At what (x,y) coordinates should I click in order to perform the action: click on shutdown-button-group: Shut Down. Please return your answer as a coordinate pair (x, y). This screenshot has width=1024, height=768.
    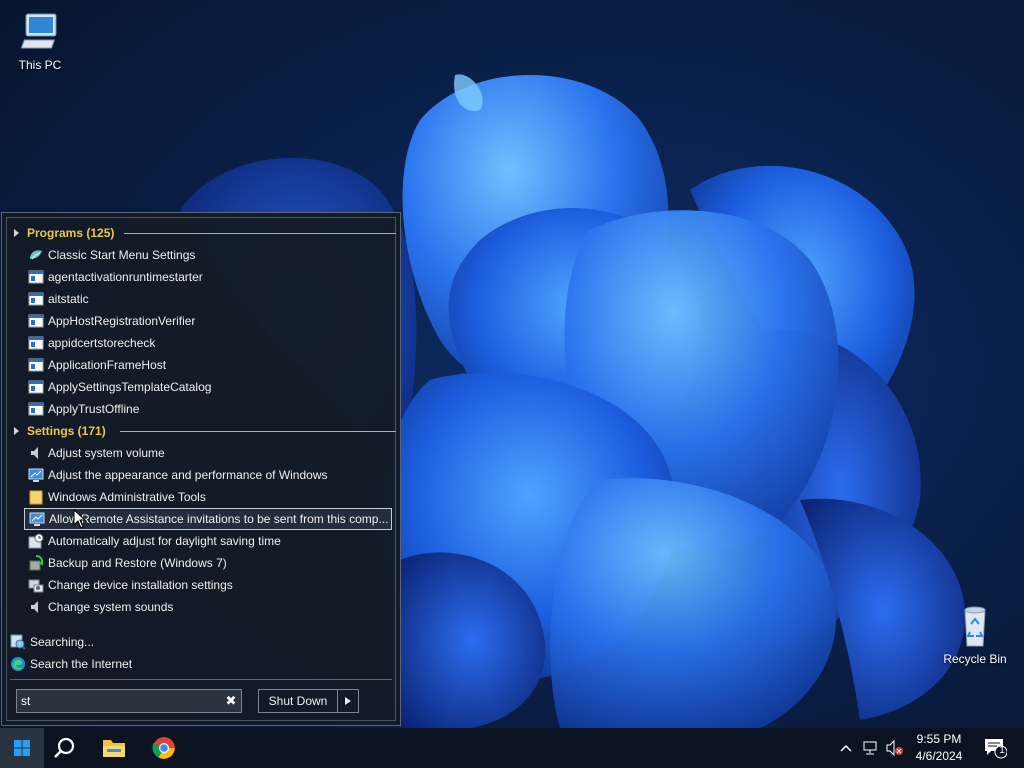
    Looking at the image, I should click on (308, 701).